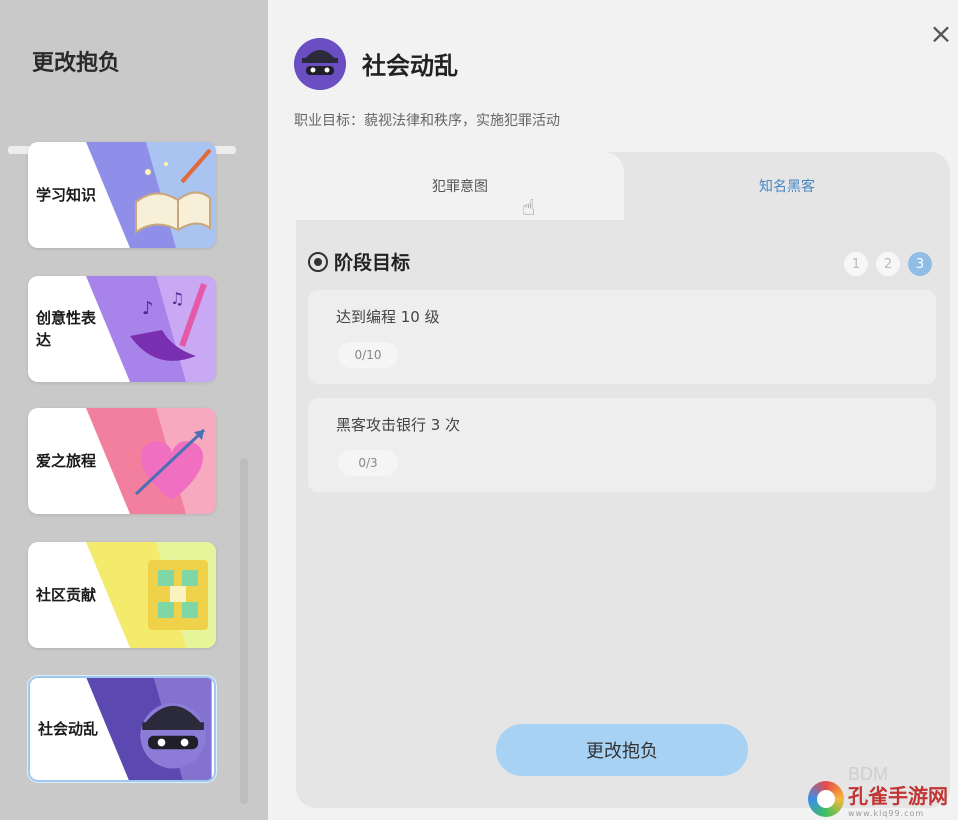 Image resolution: width=958 pixels, height=820 pixels. What do you see at coordinates (122, 729) in the screenshot?
I see `sidebar-item-social-unrest: 社会动乱` at bounding box center [122, 729].